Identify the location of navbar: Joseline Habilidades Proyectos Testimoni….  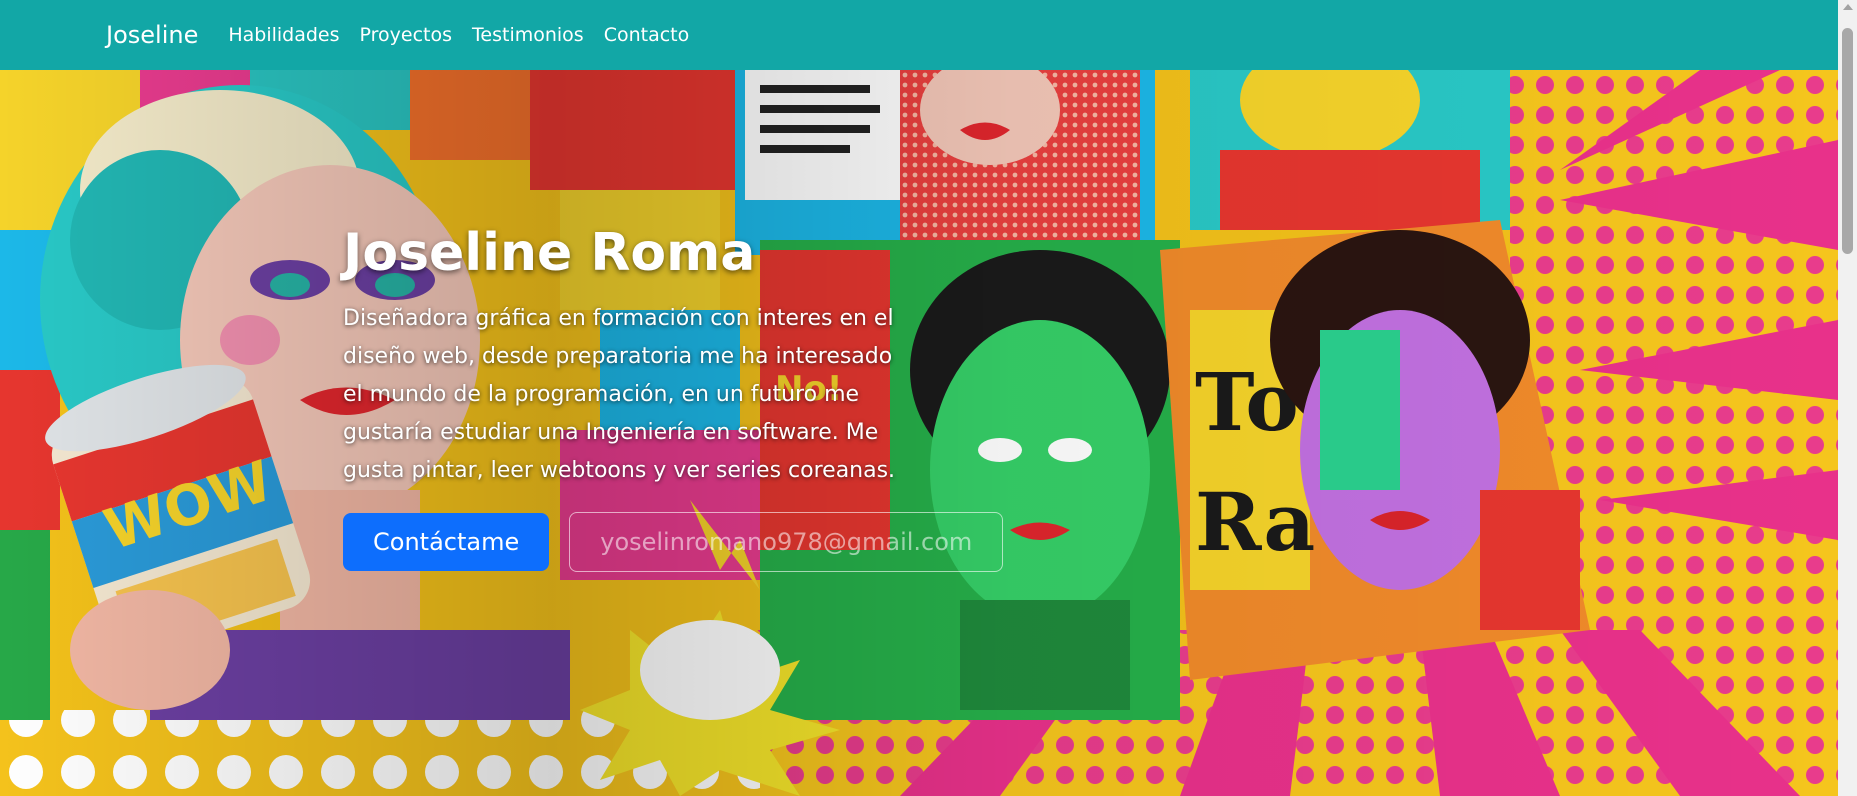
(919, 35).